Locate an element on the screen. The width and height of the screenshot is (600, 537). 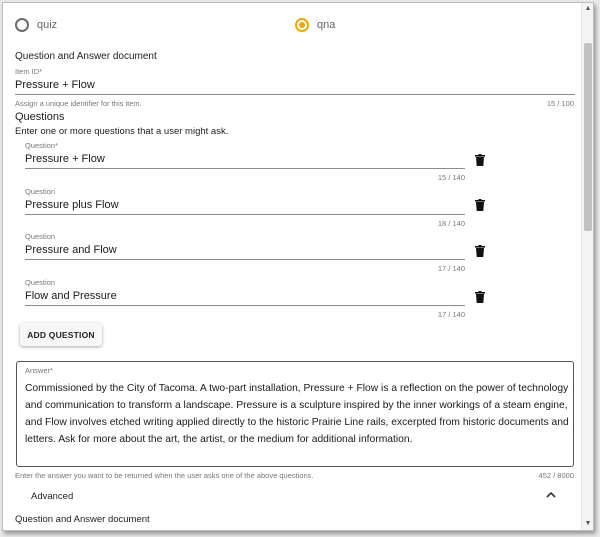
question-4-counter: 17 / 140 is located at coordinates (451, 314).